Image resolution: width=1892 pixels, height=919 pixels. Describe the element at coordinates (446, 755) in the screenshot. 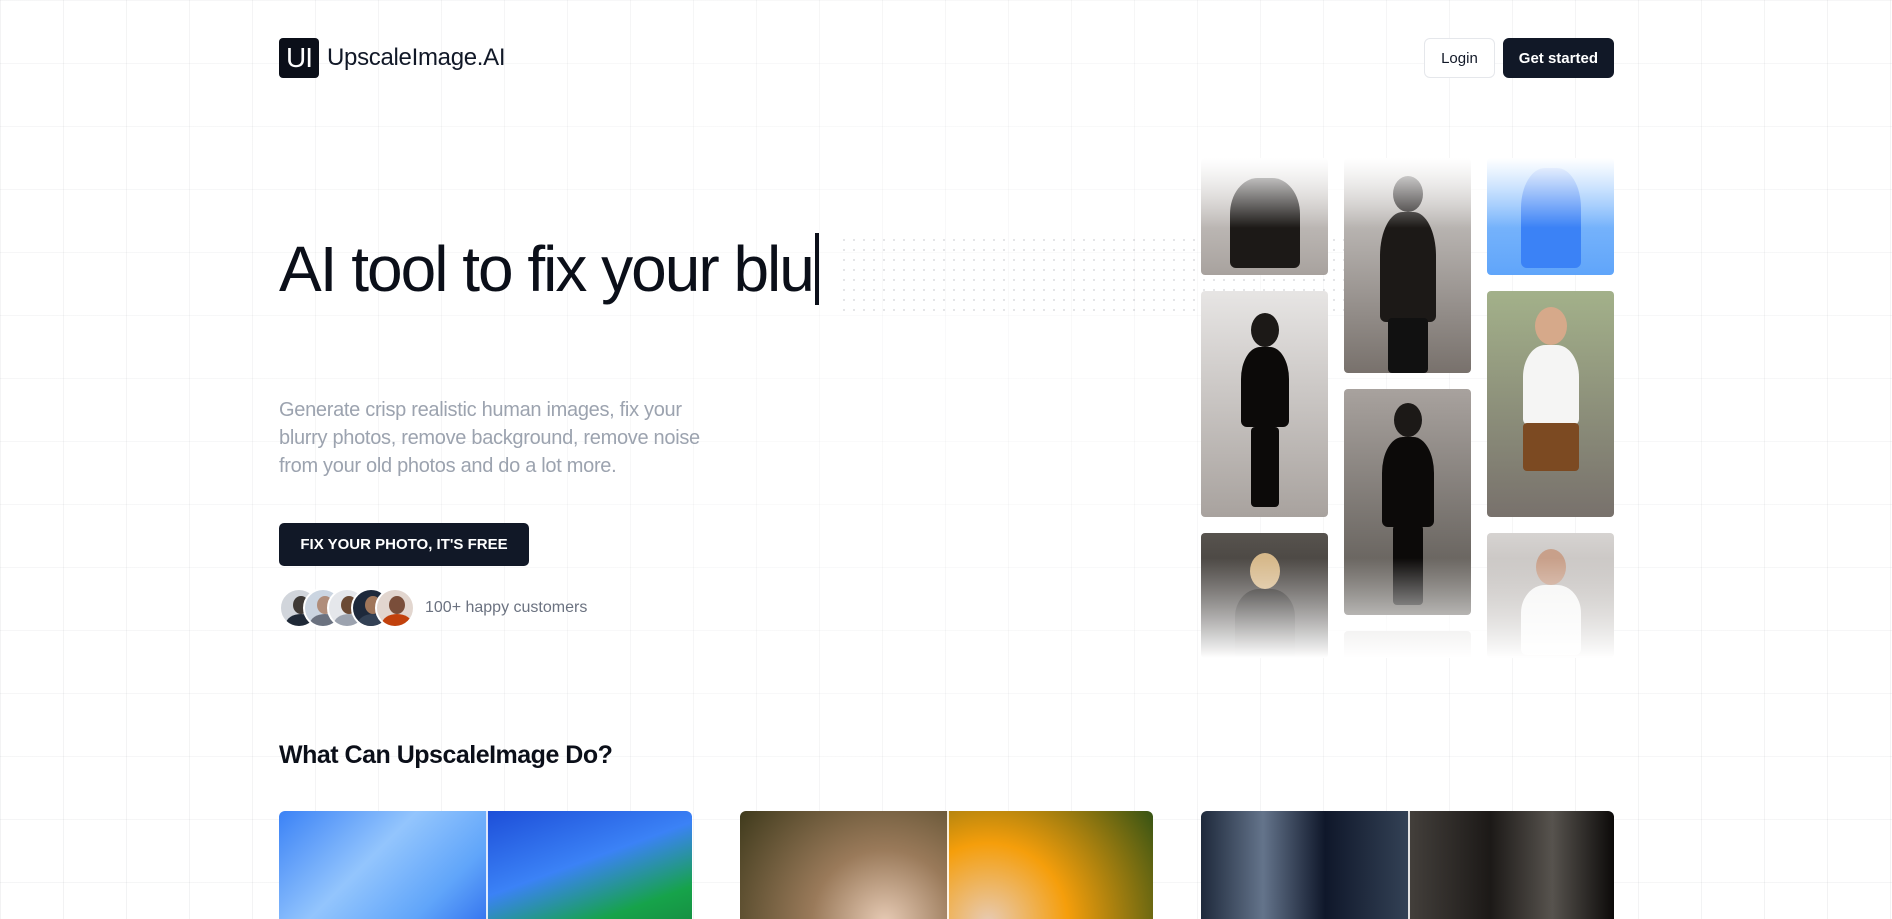

I see `section-title: What Can UpscaleImage Do?` at that location.